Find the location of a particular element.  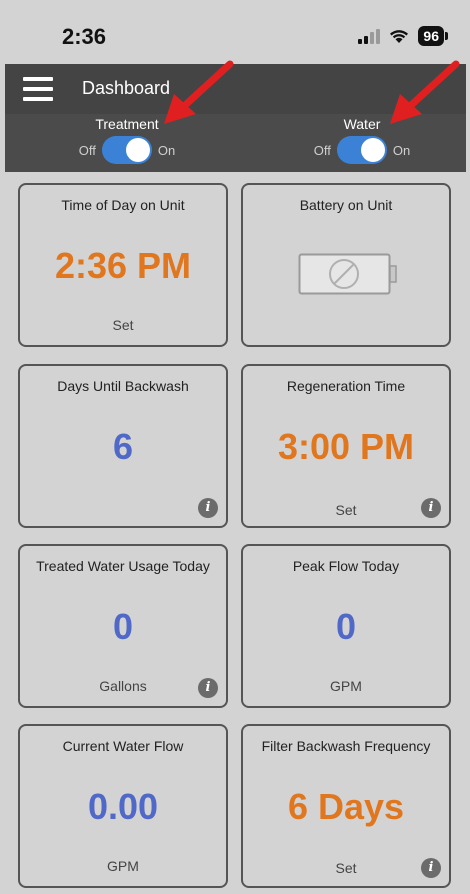

regeneration-time-value: 3:00 PM is located at coordinates (346, 446).